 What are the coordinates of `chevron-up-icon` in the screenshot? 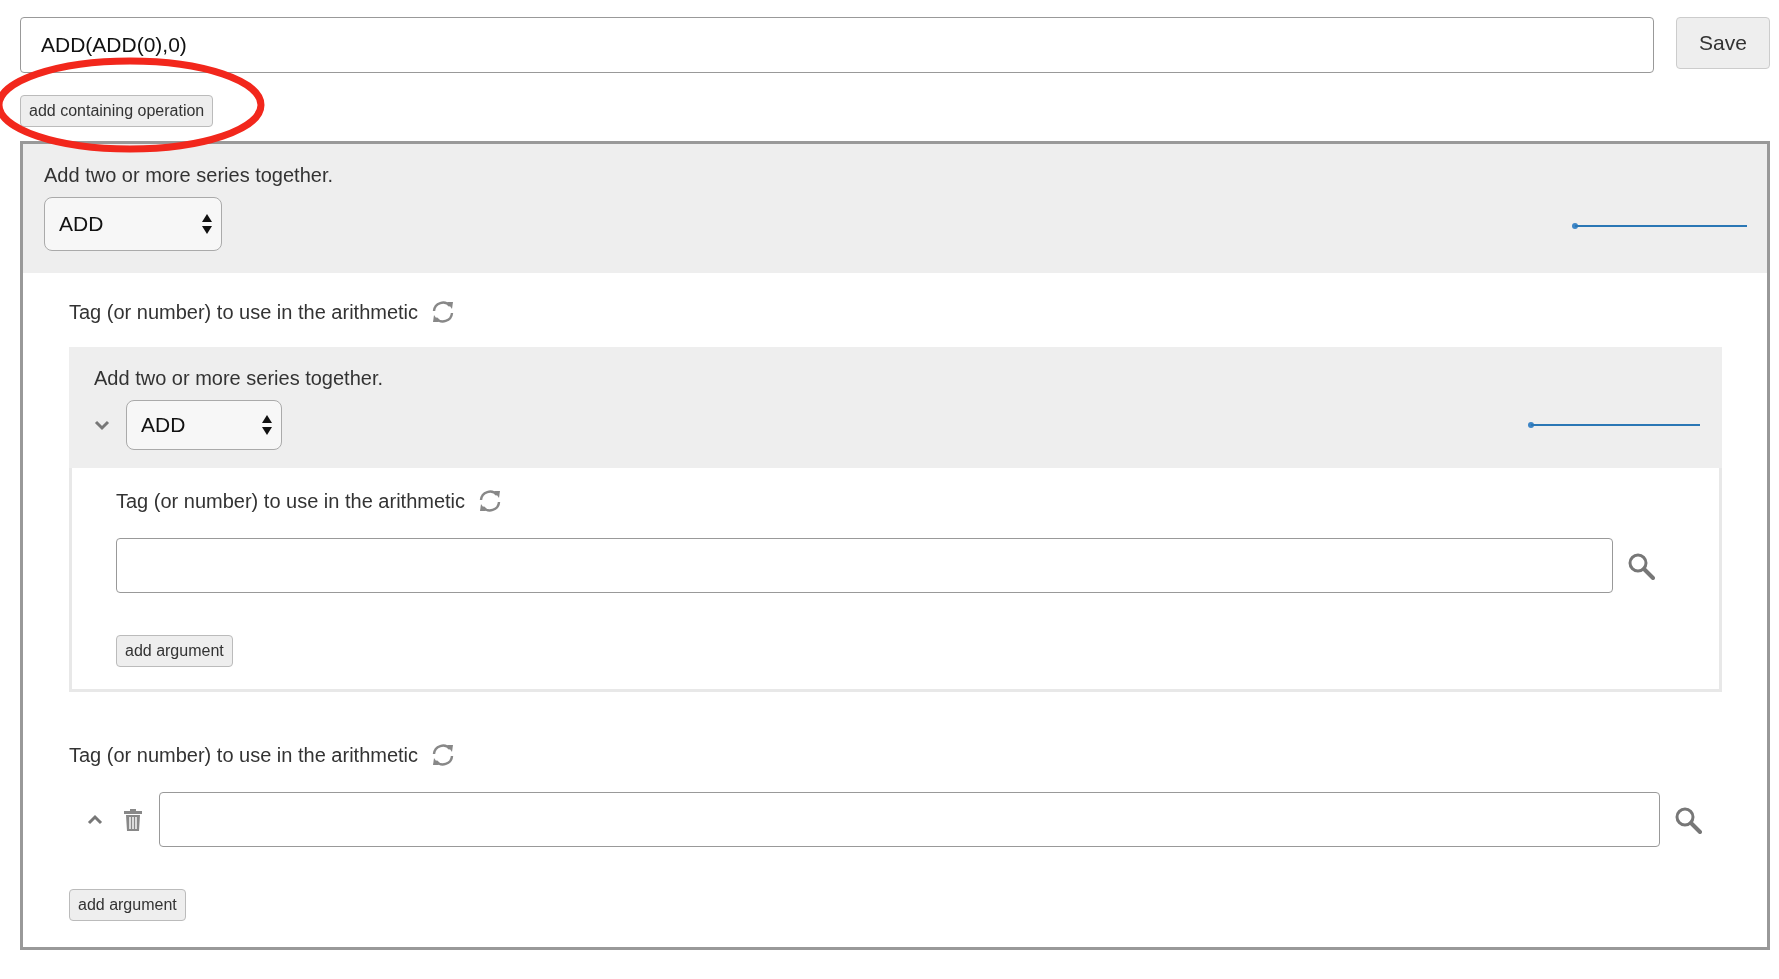 It's located at (95, 819).